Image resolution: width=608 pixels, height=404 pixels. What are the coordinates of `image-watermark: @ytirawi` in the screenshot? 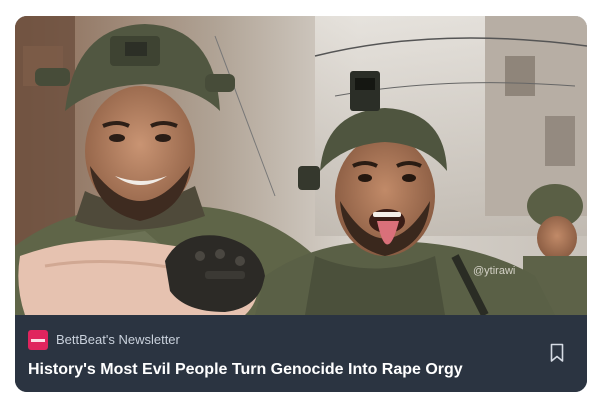 It's located at (494, 271).